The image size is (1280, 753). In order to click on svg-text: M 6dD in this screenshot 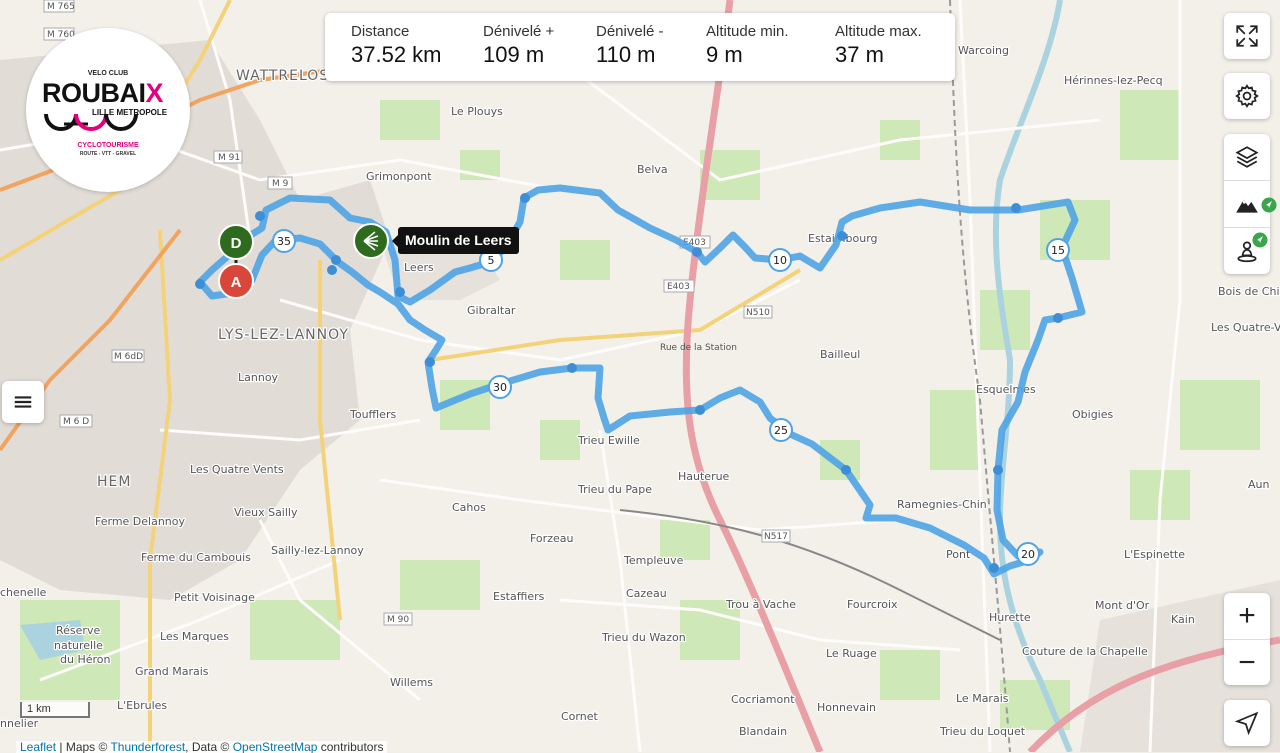, I will do `click(128, 357)`.